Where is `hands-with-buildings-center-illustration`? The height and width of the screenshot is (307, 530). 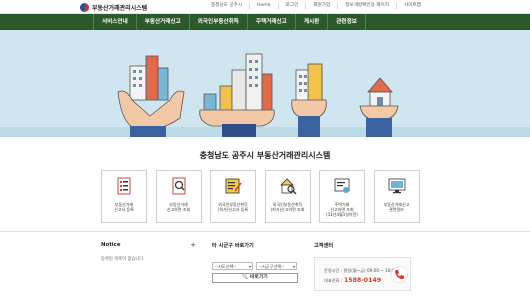 hands-with-buildings-center-illustration is located at coordinates (237, 95).